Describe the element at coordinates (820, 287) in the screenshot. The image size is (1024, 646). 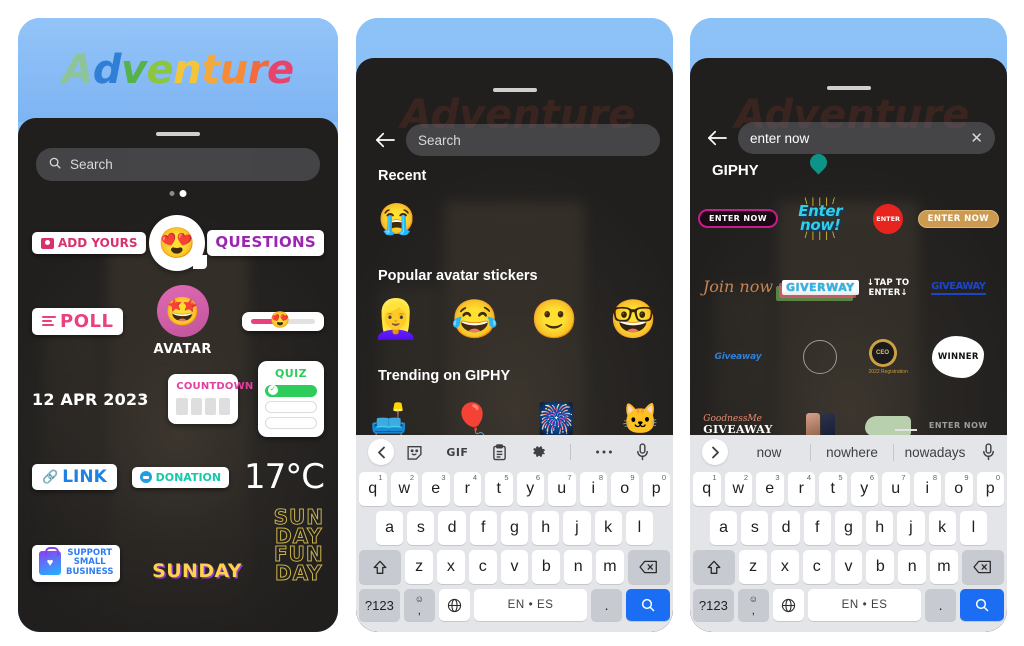
I see `giphy-result-giverway-layered: GIVERWAY` at that location.